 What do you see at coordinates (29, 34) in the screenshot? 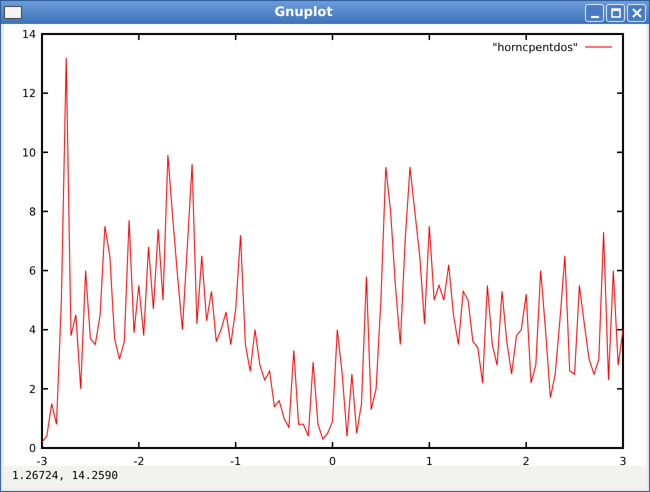
I see `y-axis-label: 14` at bounding box center [29, 34].